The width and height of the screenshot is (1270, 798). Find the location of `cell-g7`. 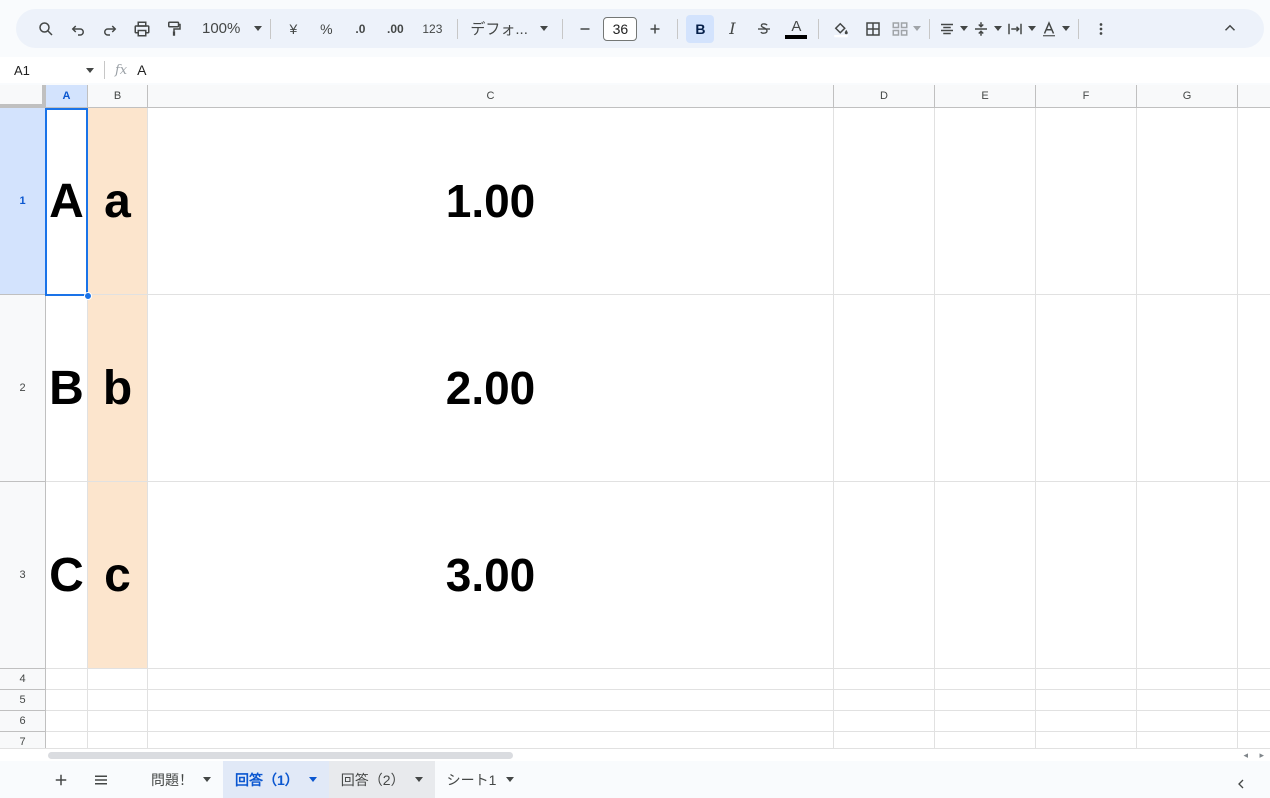

cell-g7 is located at coordinates (1187, 740).